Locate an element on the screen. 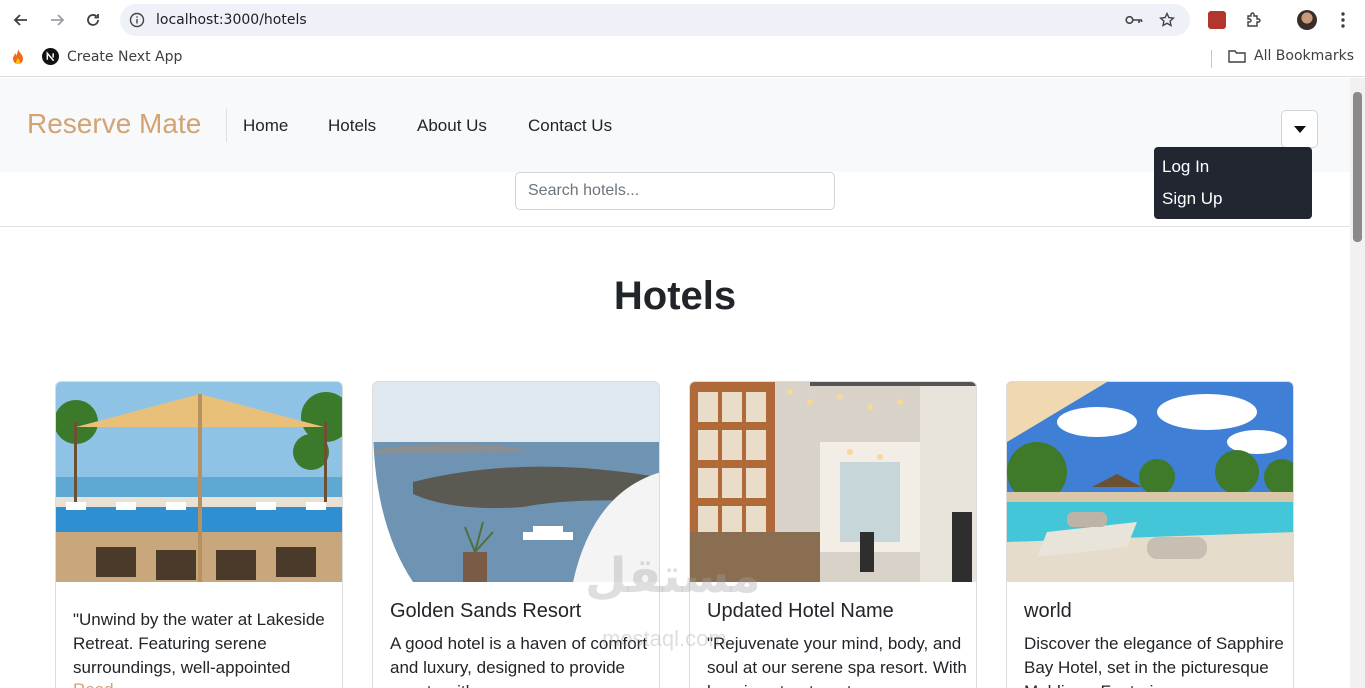  star-icon is located at coordinates (1167, 20).